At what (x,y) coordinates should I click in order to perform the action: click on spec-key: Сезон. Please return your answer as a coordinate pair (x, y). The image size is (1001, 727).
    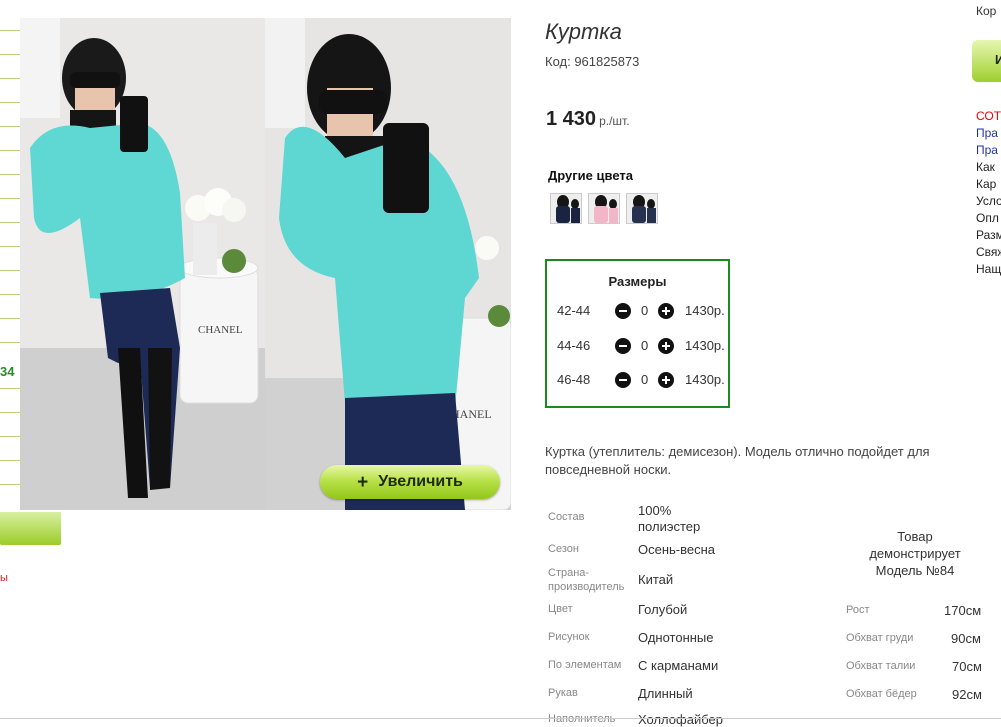
    Looking at the image, I should click on (563, 549).